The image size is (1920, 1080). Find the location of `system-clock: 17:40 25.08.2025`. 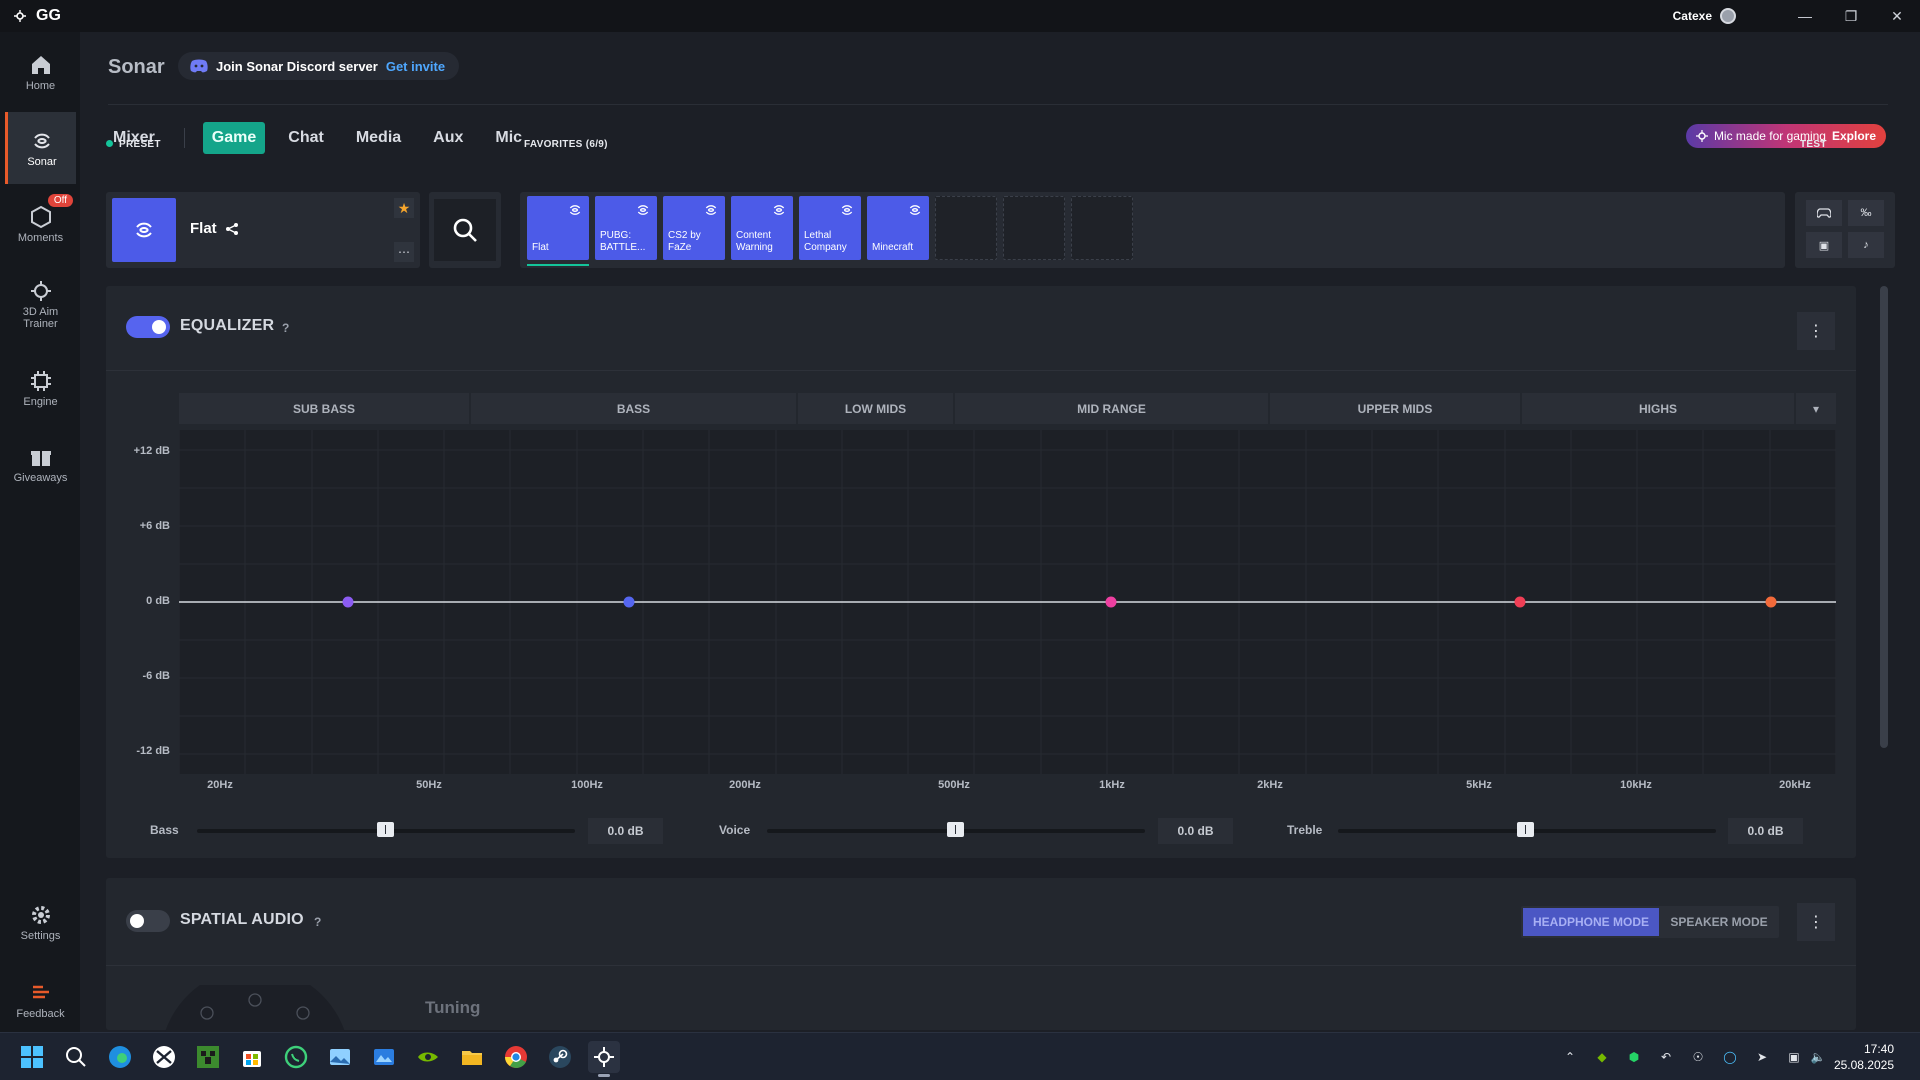

system-clock: 17:40 25.08.2025 is located at coordinates (1864, 1057).